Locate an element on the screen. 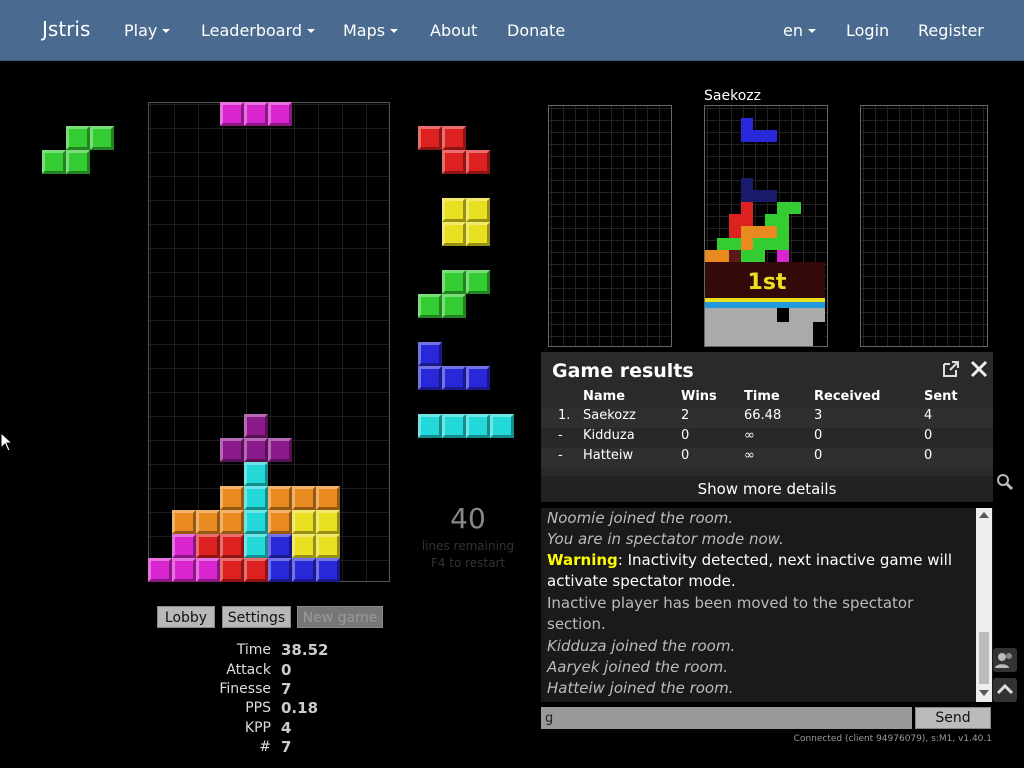  chat-message: Kidduza joined the room. is located at coordinates (641, 646).